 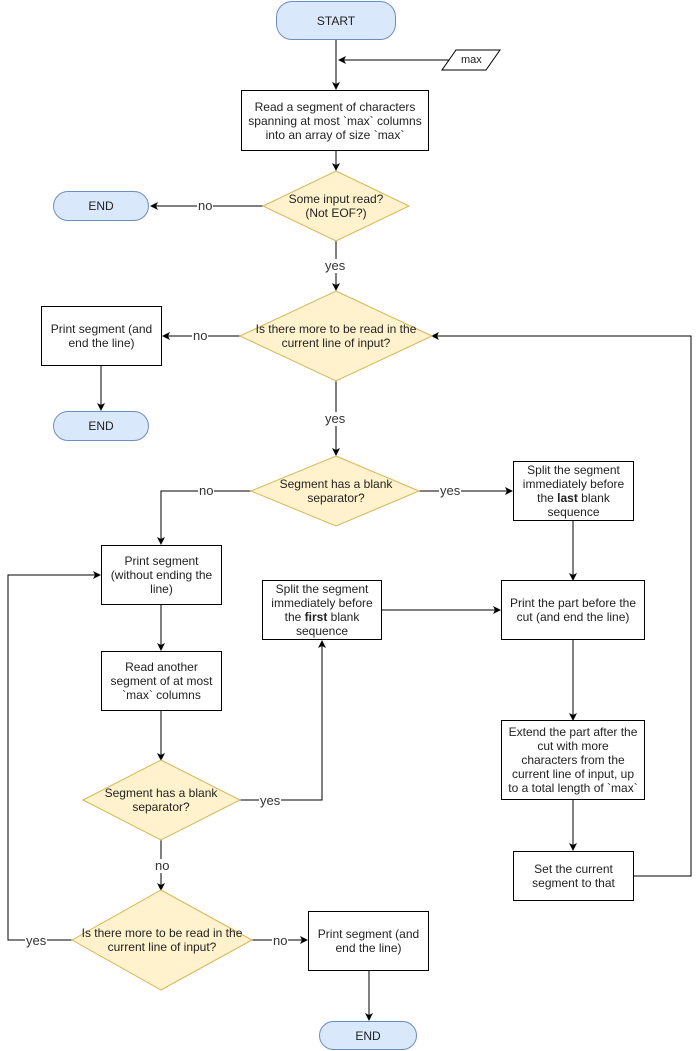 I want to click on label-yes-blank-2: yes, so click(x=270, y=800).